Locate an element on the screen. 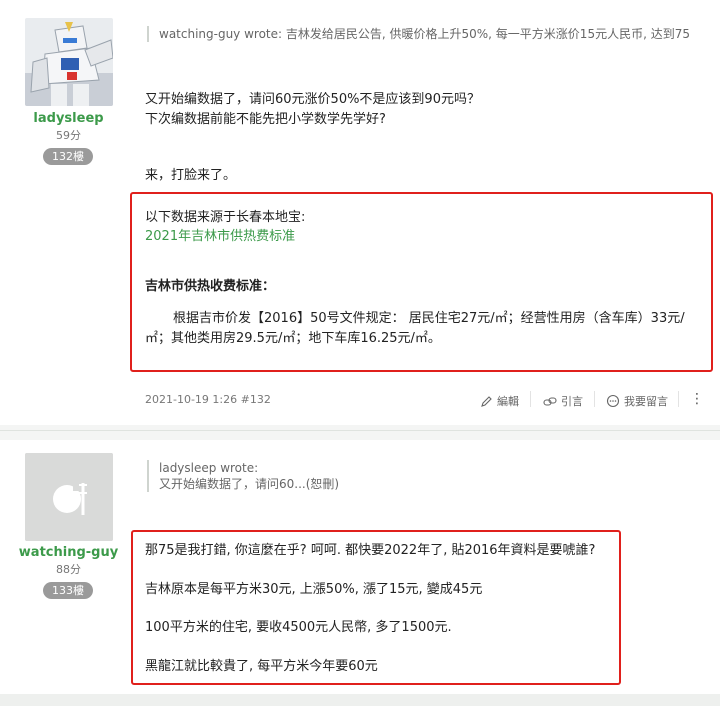 Image resolution: width=720 pixels, height=706 pixels. post-line-3: 来，打脸来了。 is located at coordinates (191, 175).